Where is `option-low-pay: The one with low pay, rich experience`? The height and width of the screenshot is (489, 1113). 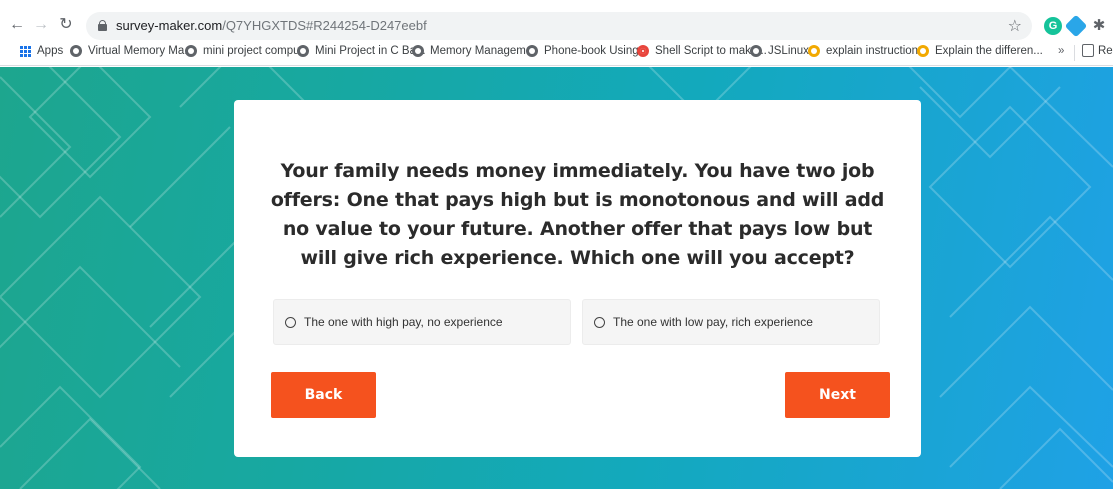 option-low-pay: The one with low pay, rich experience is located at coordinates (731, 322).